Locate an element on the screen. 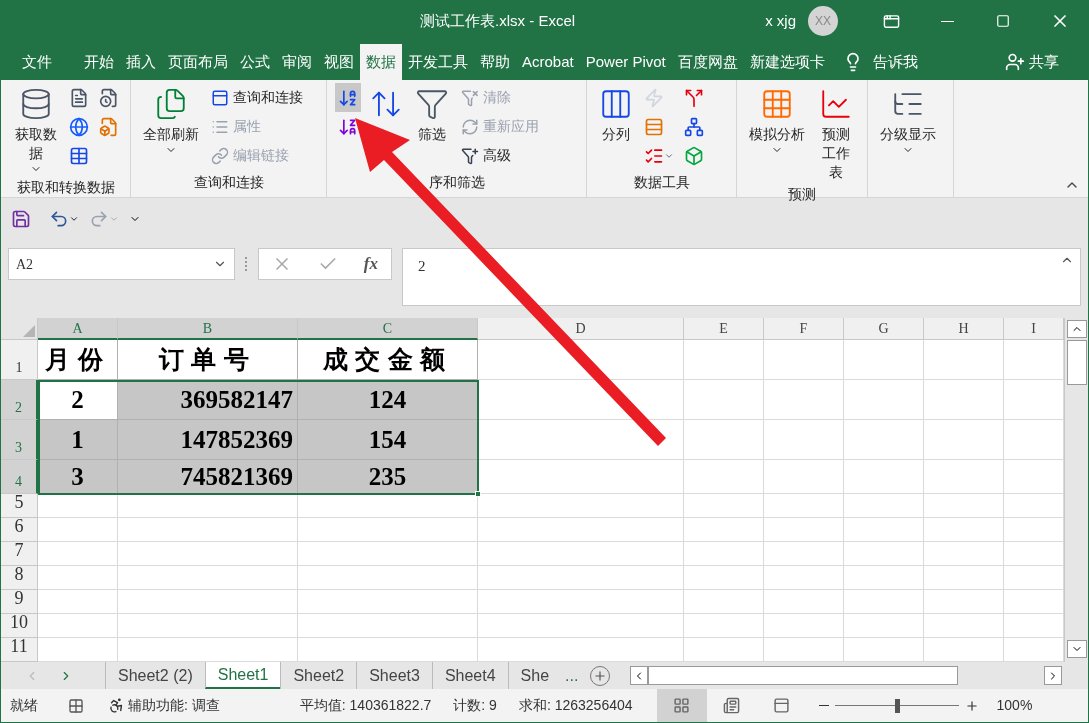  row-header: 4 is located at coordinates (19, 477).